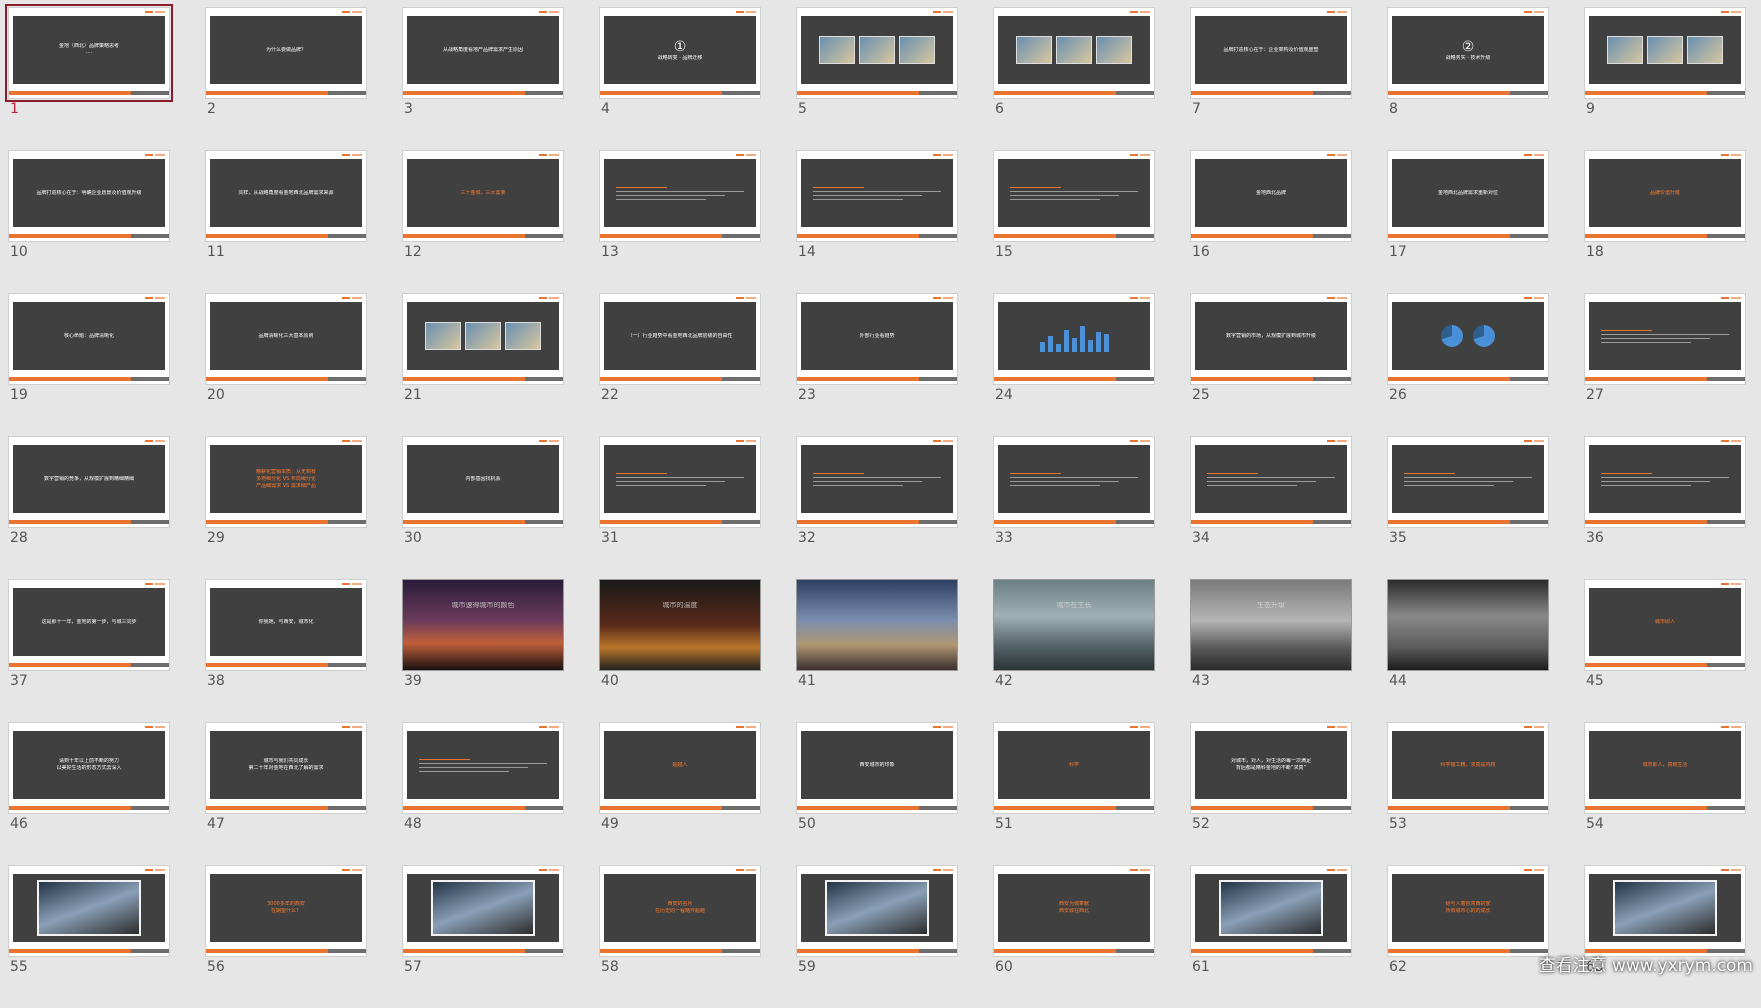 This screenshot has height=1008, width=1761. I want to click on slide-item: 城市速得城市的颜色 39, so click(483, 650).